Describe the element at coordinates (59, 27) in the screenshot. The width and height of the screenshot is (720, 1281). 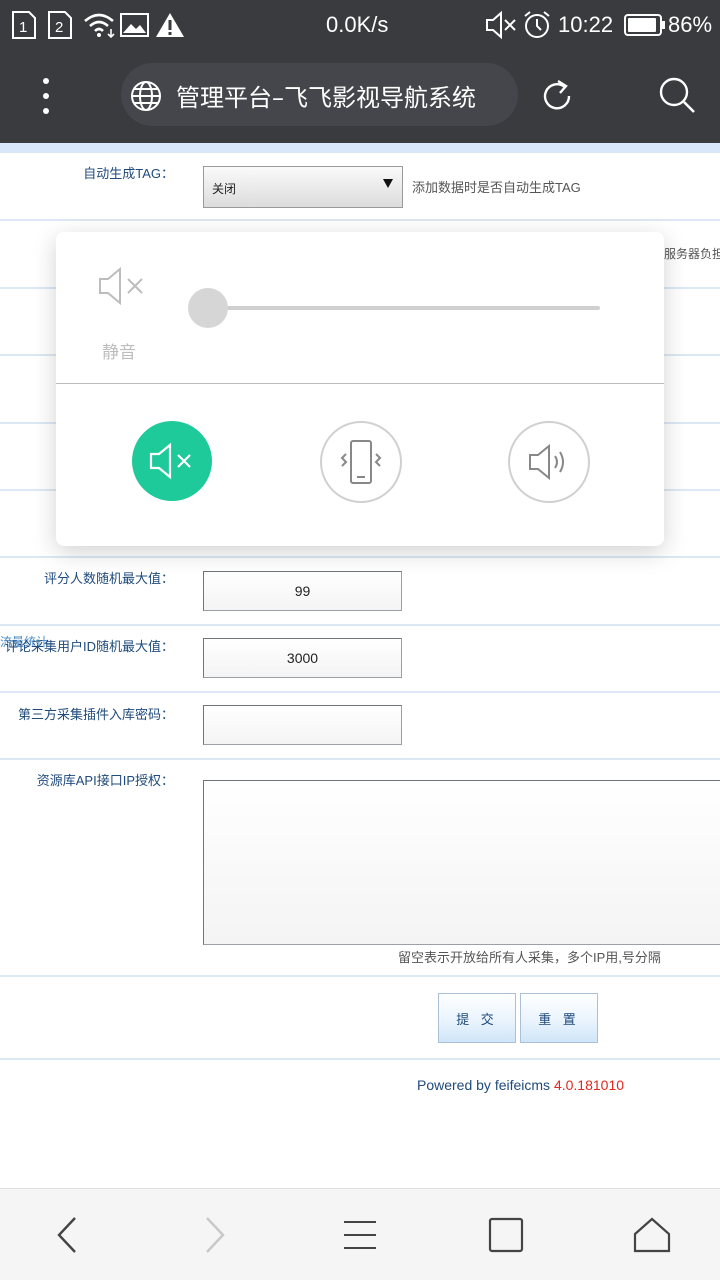
I see `svg-text: 2` at that location.